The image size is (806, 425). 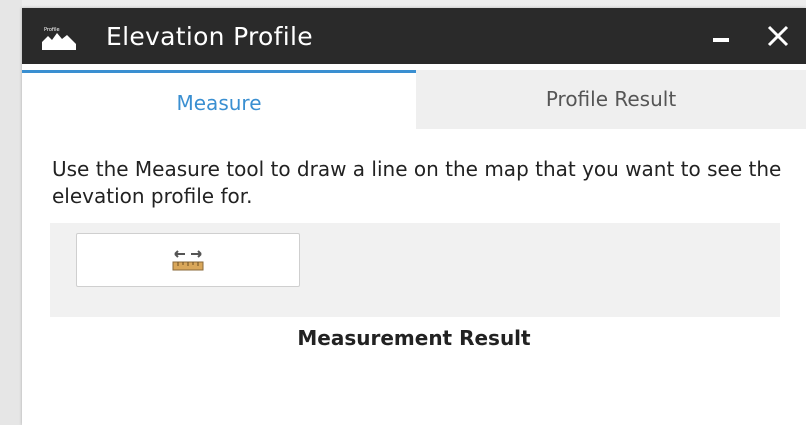 I want to click on measure-distance-icon, so click(x=188, y=260).